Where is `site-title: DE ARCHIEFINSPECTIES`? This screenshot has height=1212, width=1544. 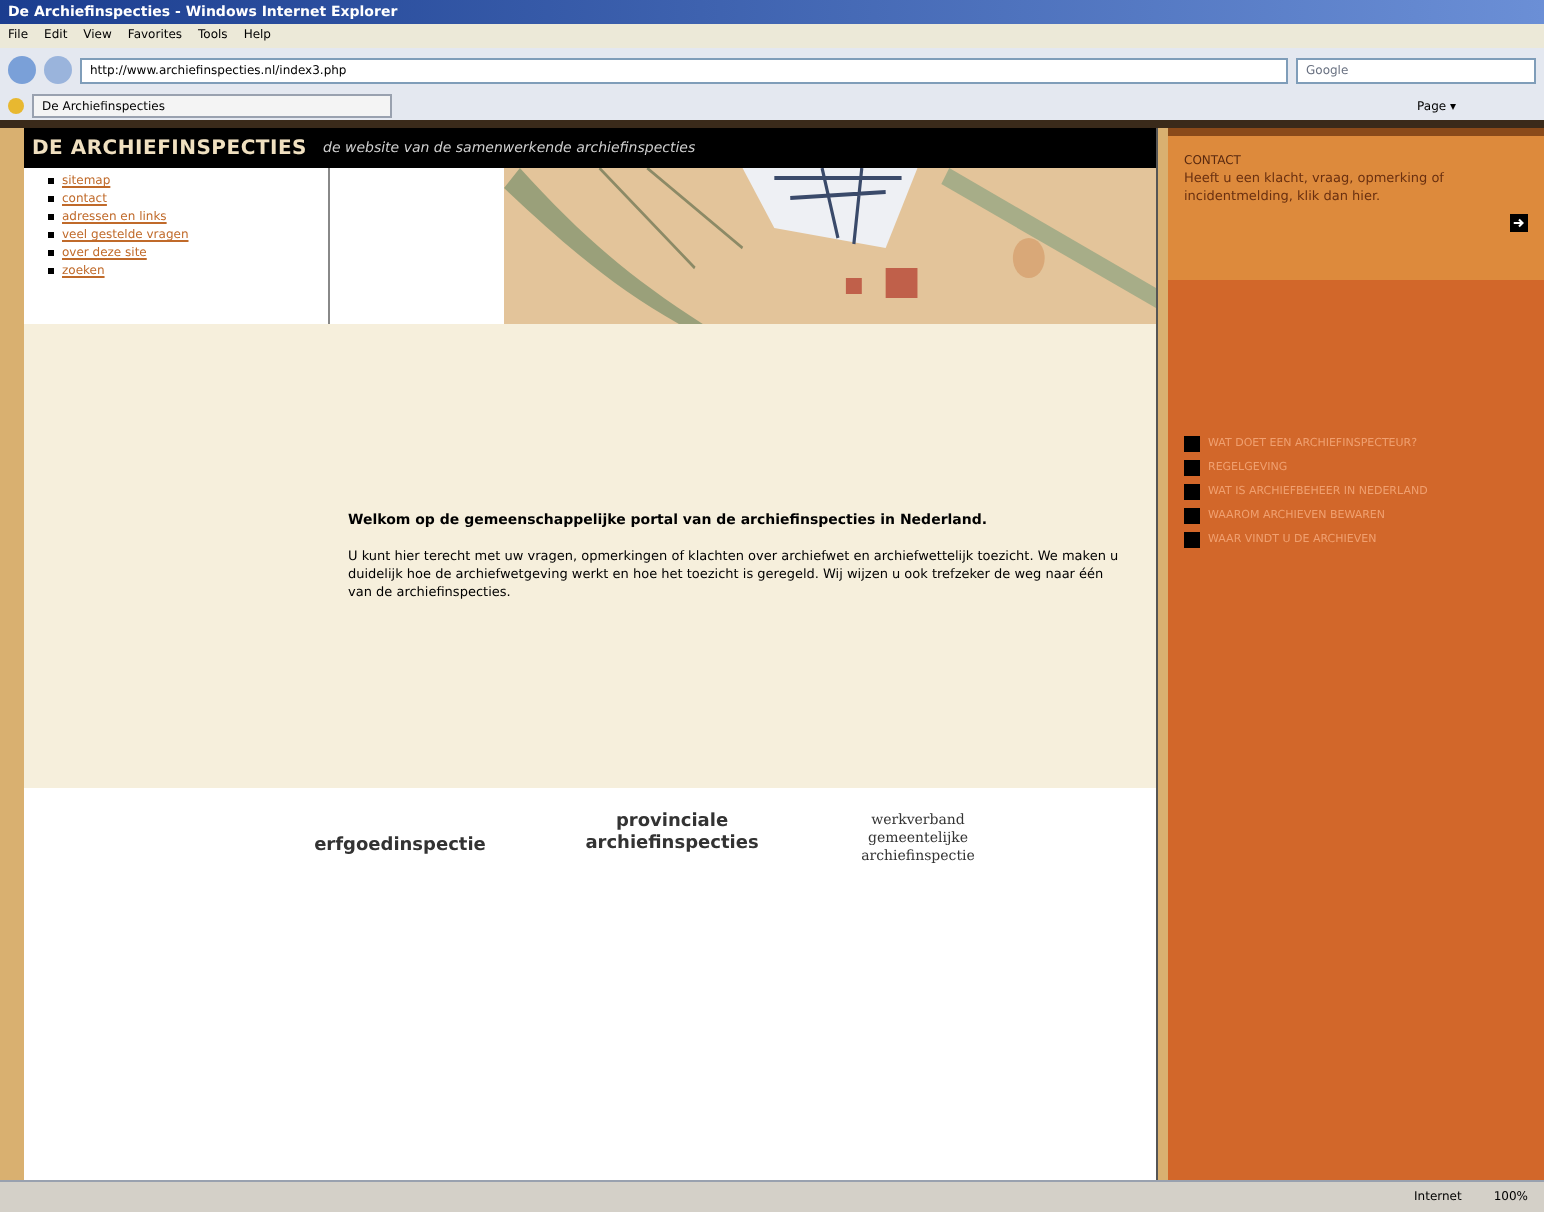 site-title: DE ARCHIEFINSPECTIES is located at coordinates (170, 149).